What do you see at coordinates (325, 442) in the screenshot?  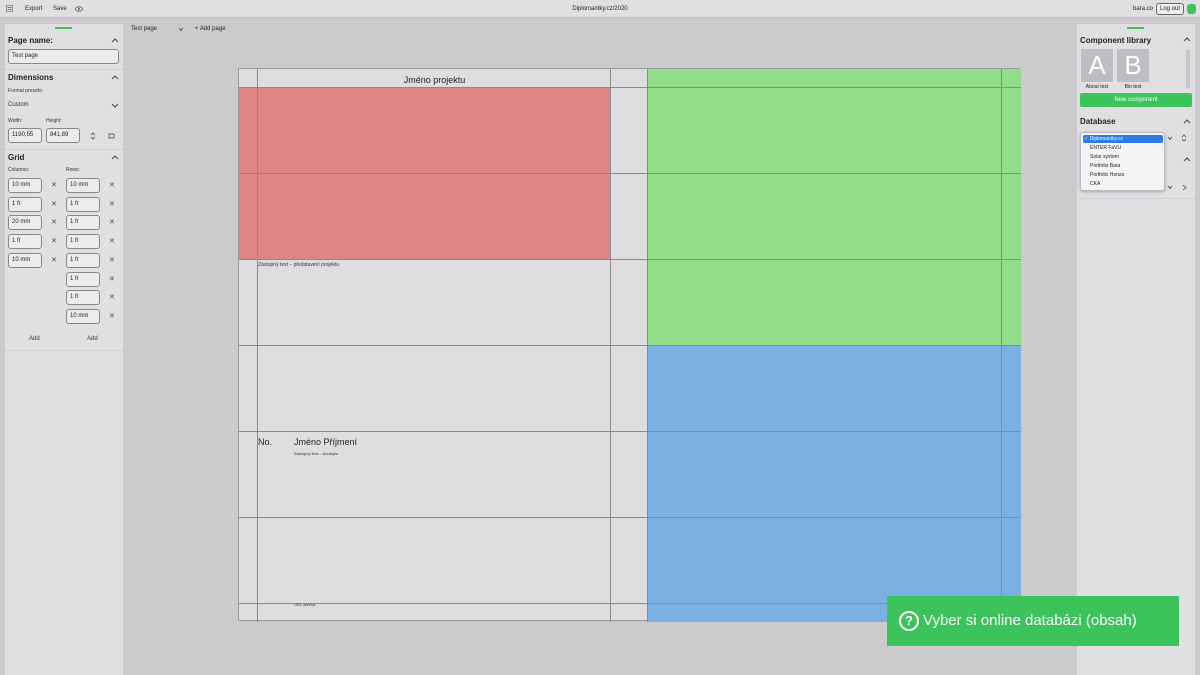 I see `name-text: Jméno Příjmení` at bounding box center [325, 442].